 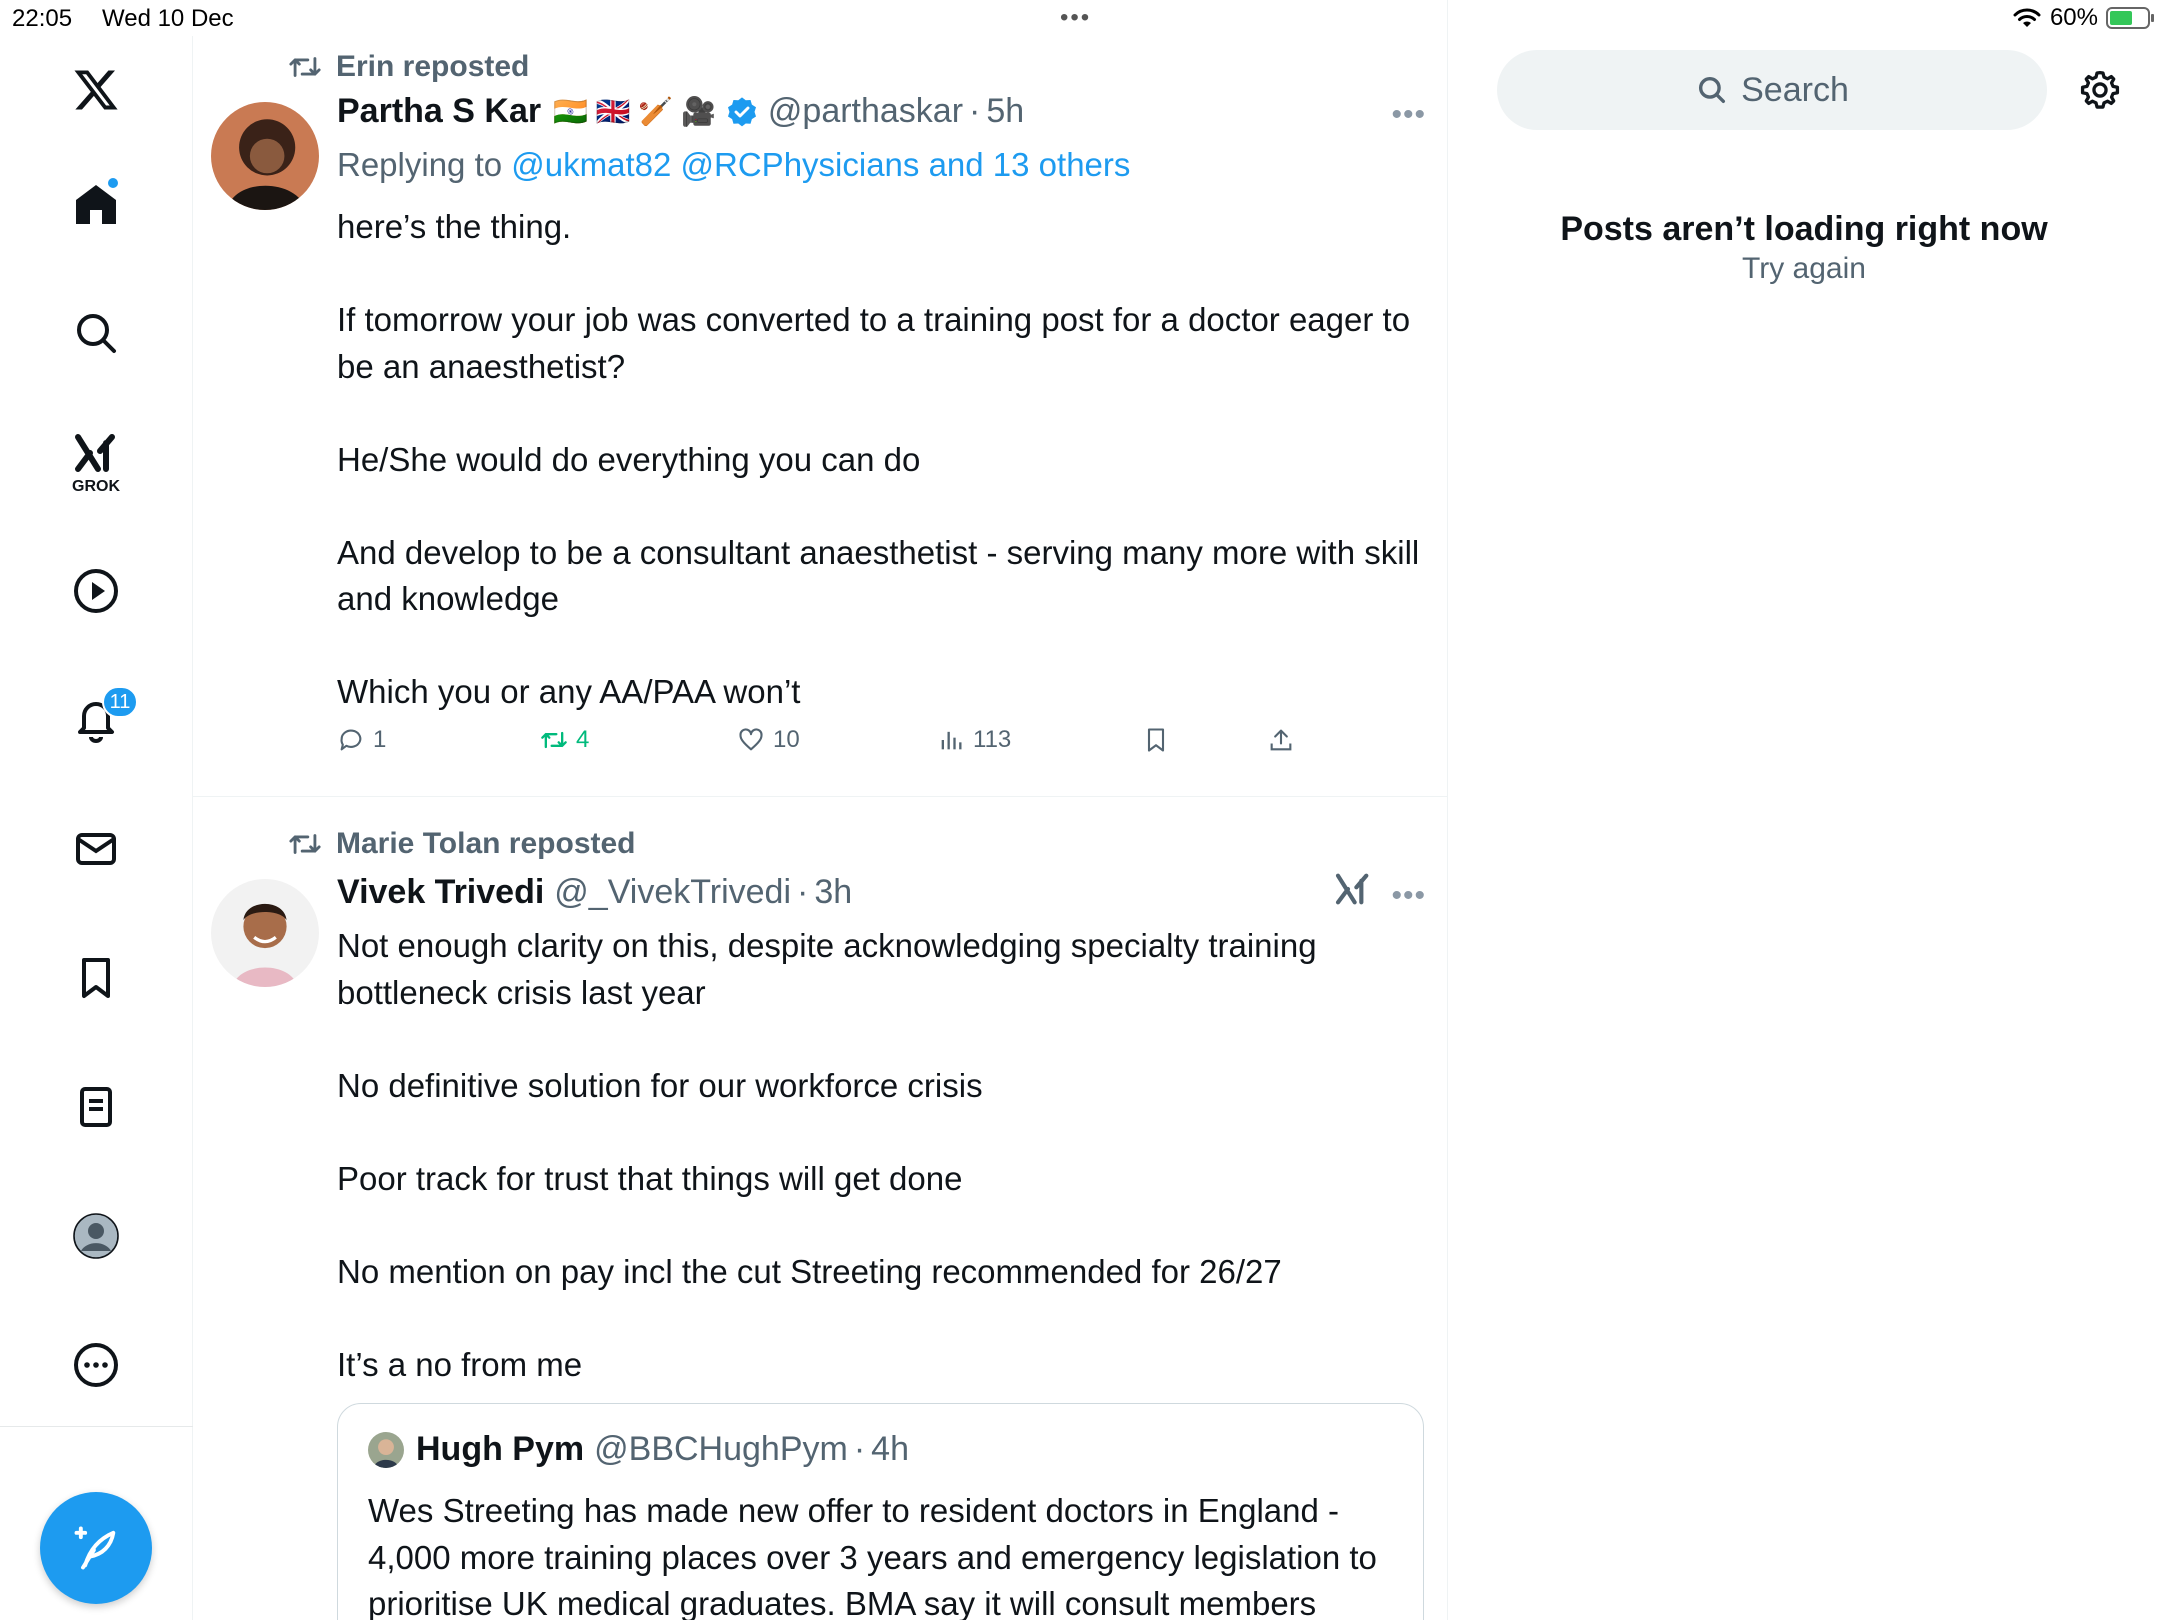 I want to click on heart-icon, so click(x=751, y=739).